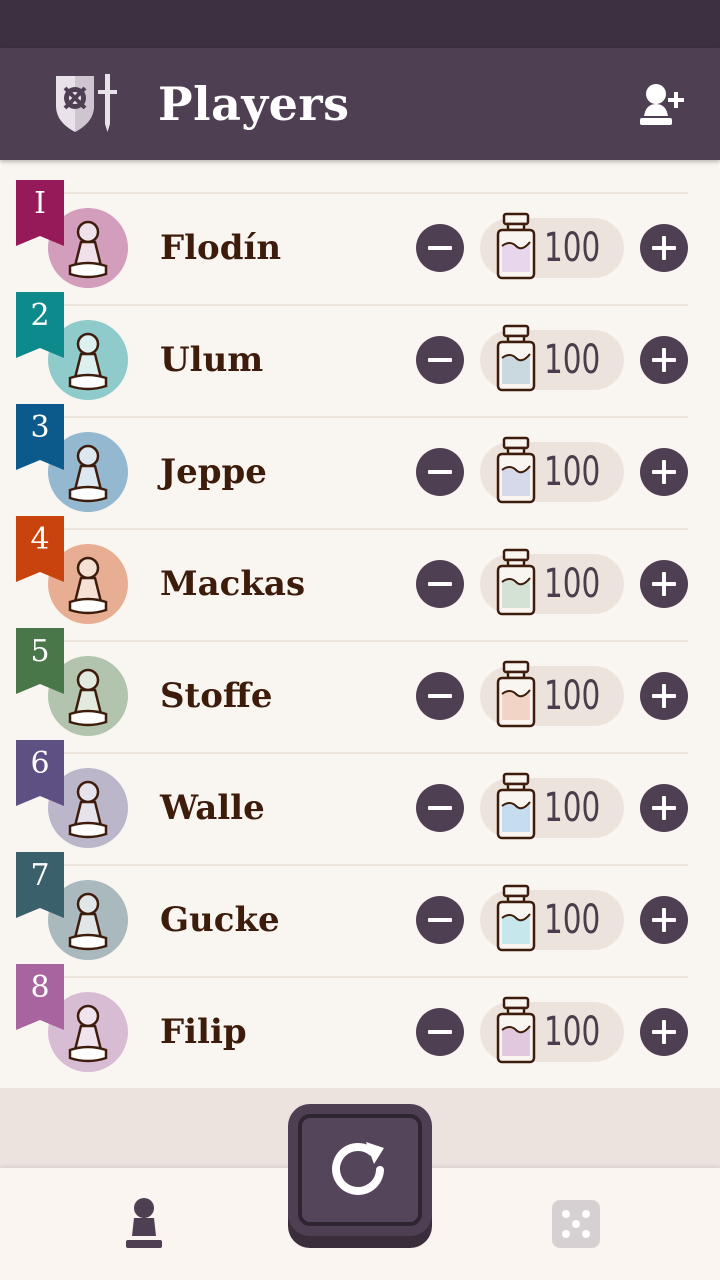 This screenshot has height=1280, width=720. Describe the element at coordinates (220, 920) in the screenshot. I see `player-name: Gucke` at that location.